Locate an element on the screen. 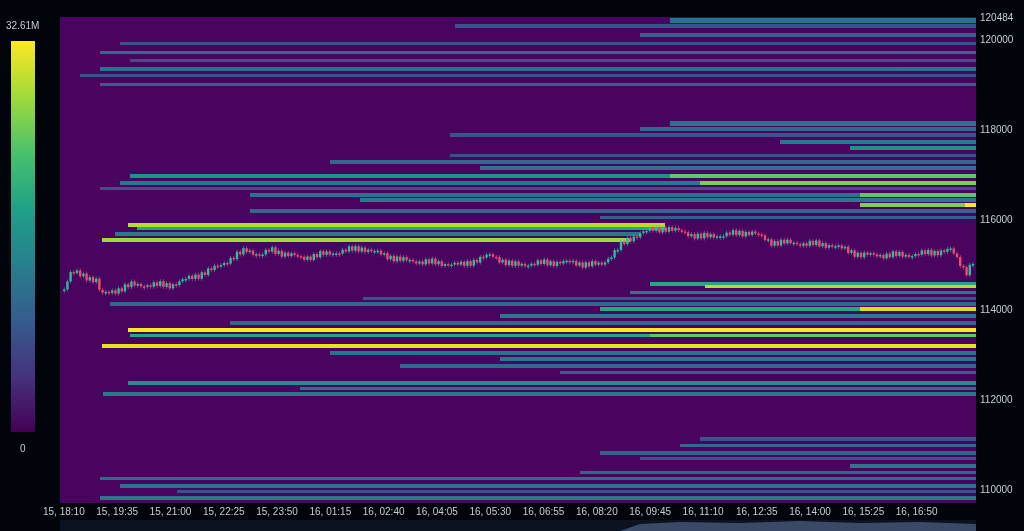  price-axis-label: 118000 is located at coordinates (996, 130).